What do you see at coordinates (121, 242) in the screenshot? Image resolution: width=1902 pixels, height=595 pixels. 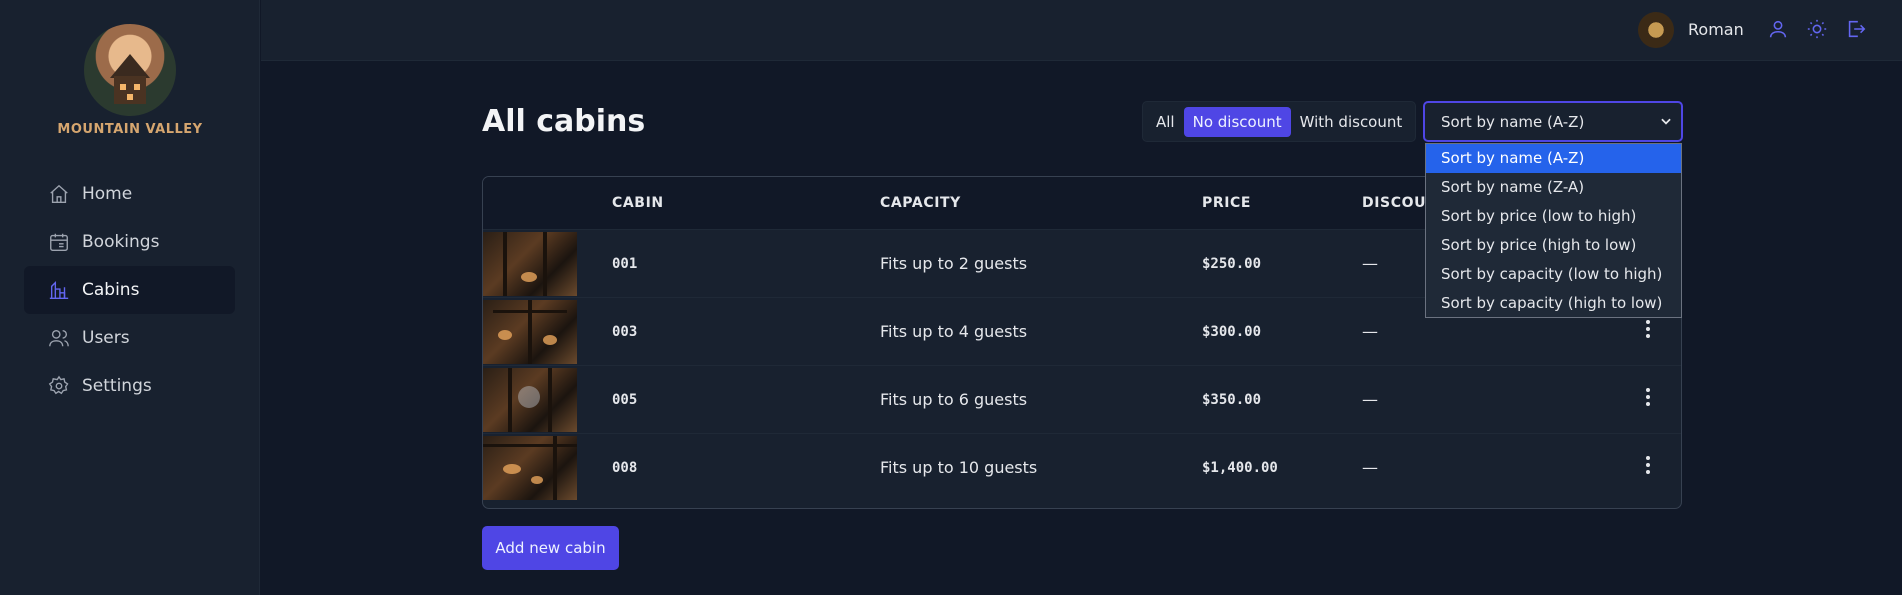 I see `sidebar-item-label: Bookings` at bounding box center [121, 242].